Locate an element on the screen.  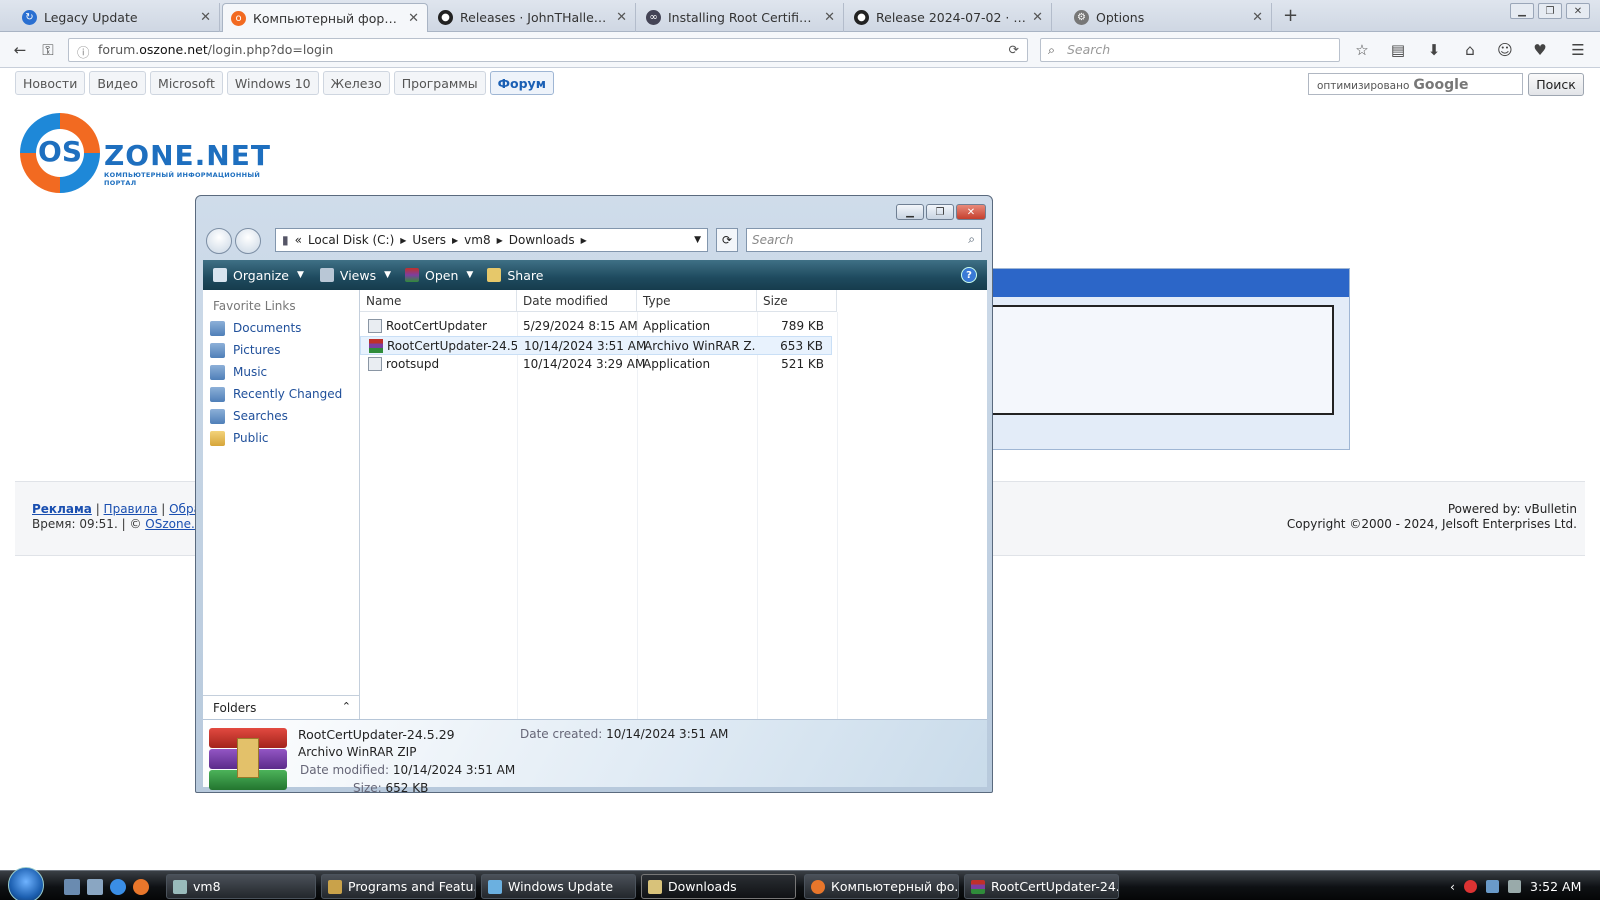
reload-icon: ⟳ is located at coordinates (1014, 49).